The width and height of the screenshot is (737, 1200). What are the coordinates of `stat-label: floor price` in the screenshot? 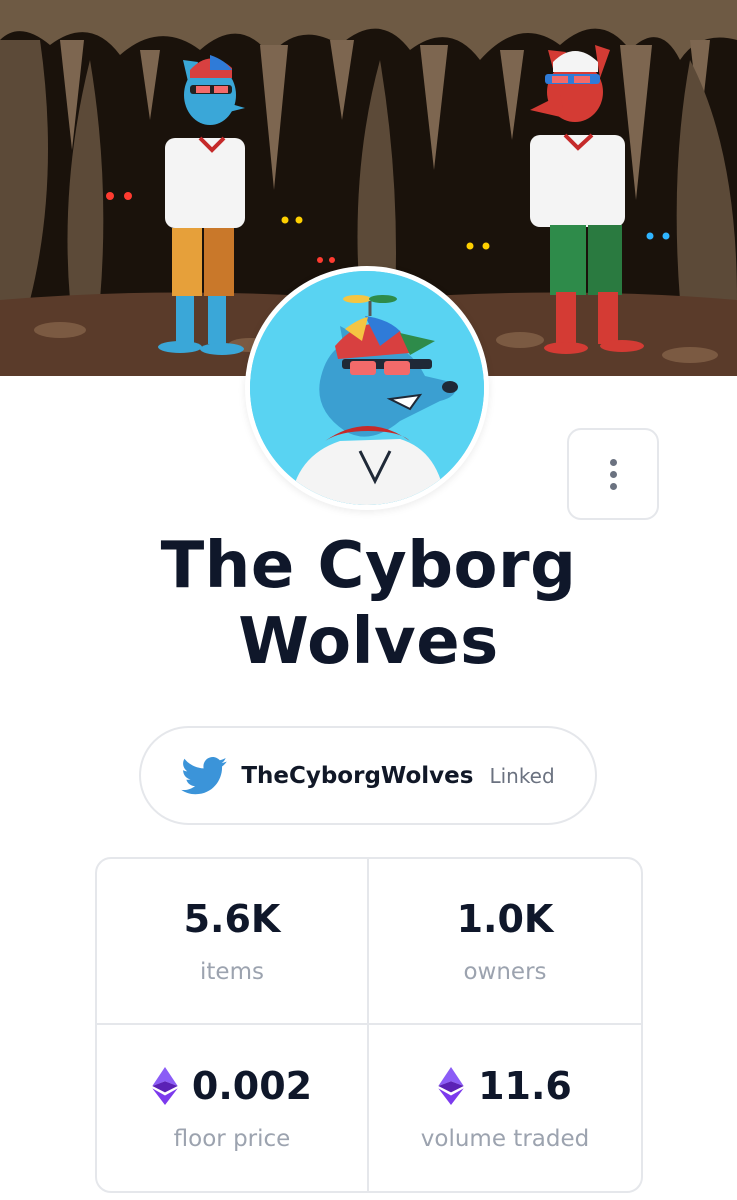 It's located at (232, 1139).